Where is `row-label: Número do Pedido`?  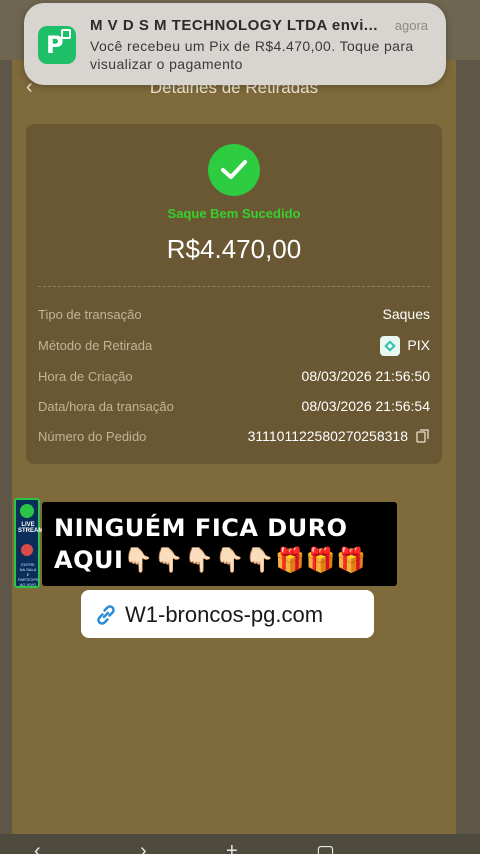 row-label: Número do Pedido is located at coordinates (92, 436).